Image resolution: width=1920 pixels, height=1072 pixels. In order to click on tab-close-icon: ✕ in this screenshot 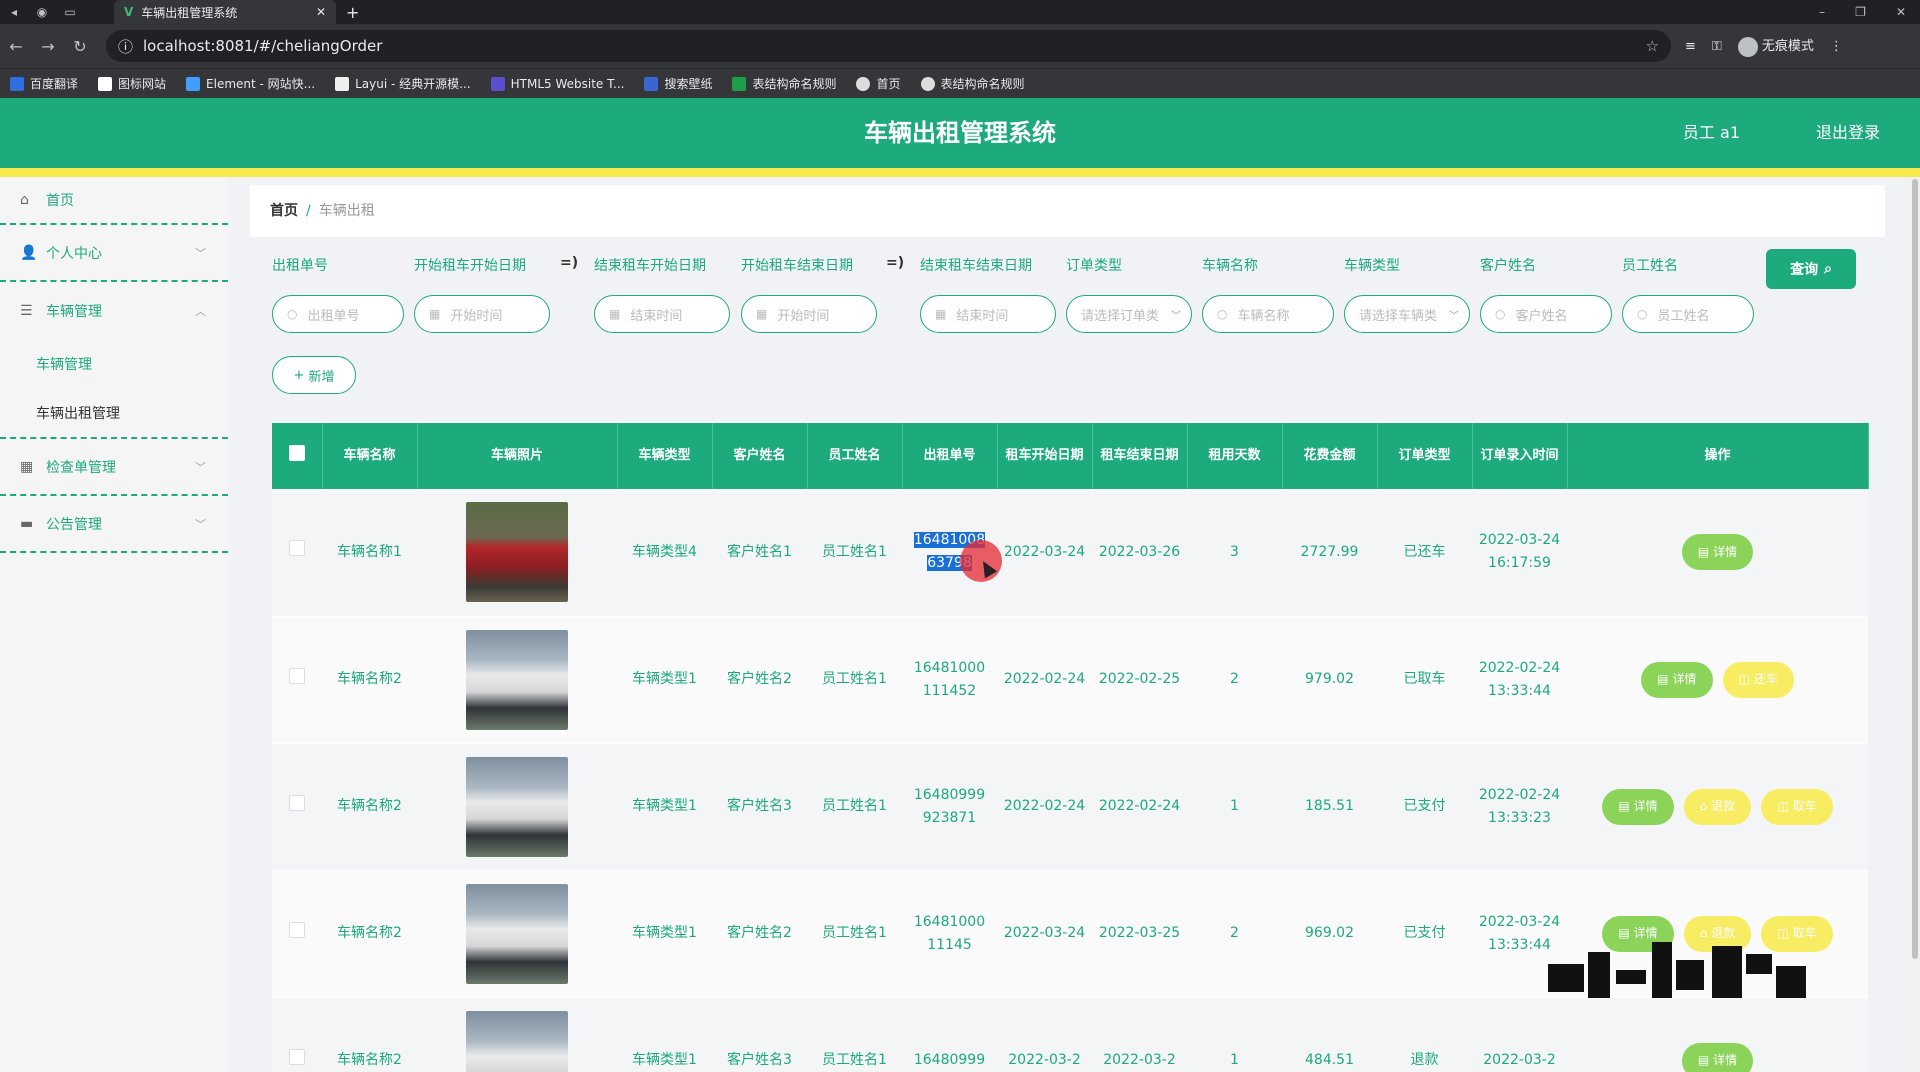, I will do `click(321, 12)`.